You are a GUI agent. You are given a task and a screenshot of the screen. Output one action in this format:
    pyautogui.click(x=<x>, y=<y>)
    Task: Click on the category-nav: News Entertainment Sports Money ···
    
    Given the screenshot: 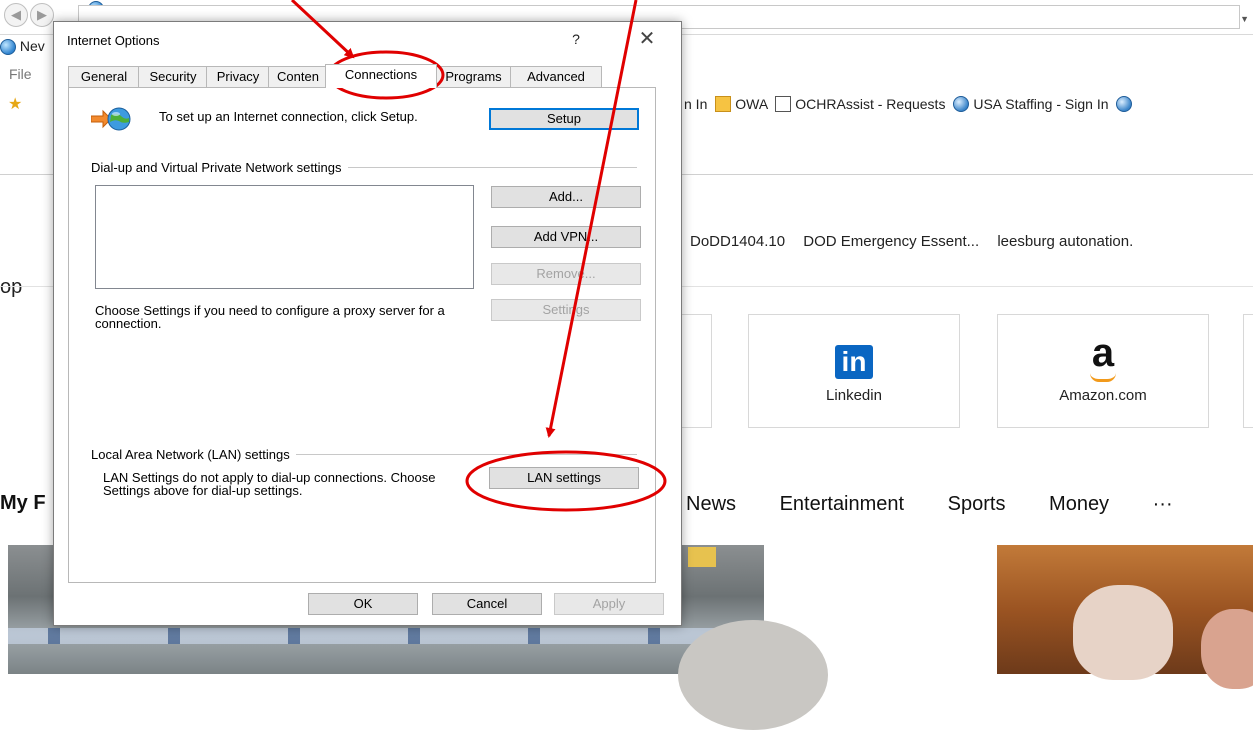 What is the action you would take?
    pyautogui.click(x=948, y=504)
    